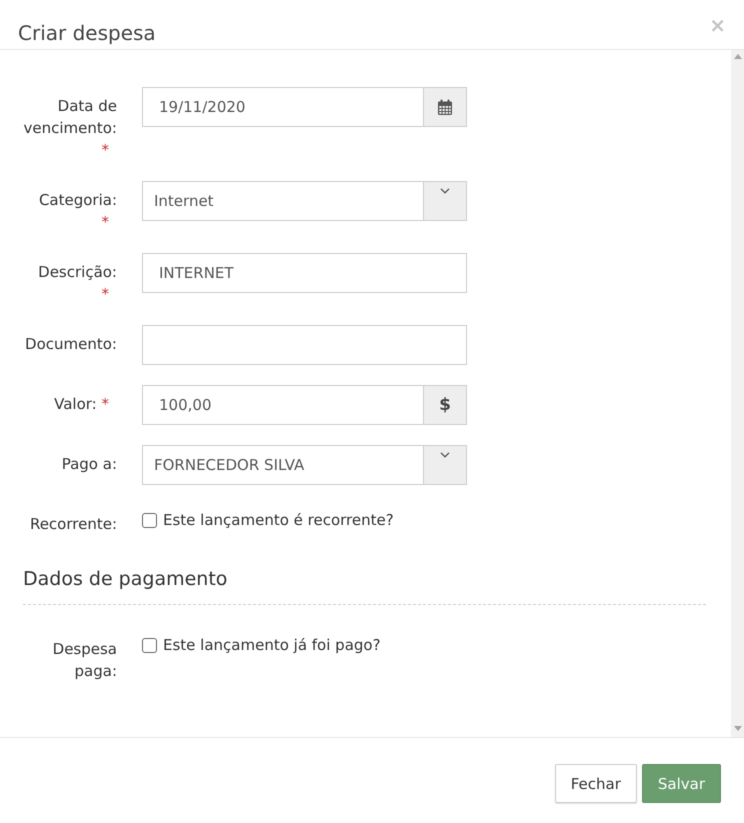 This screenshot has height=823, width=744. What do you see at coordinates (304, 345) in the screenshot?
I see `text-field` at bounding box center [304, 345].